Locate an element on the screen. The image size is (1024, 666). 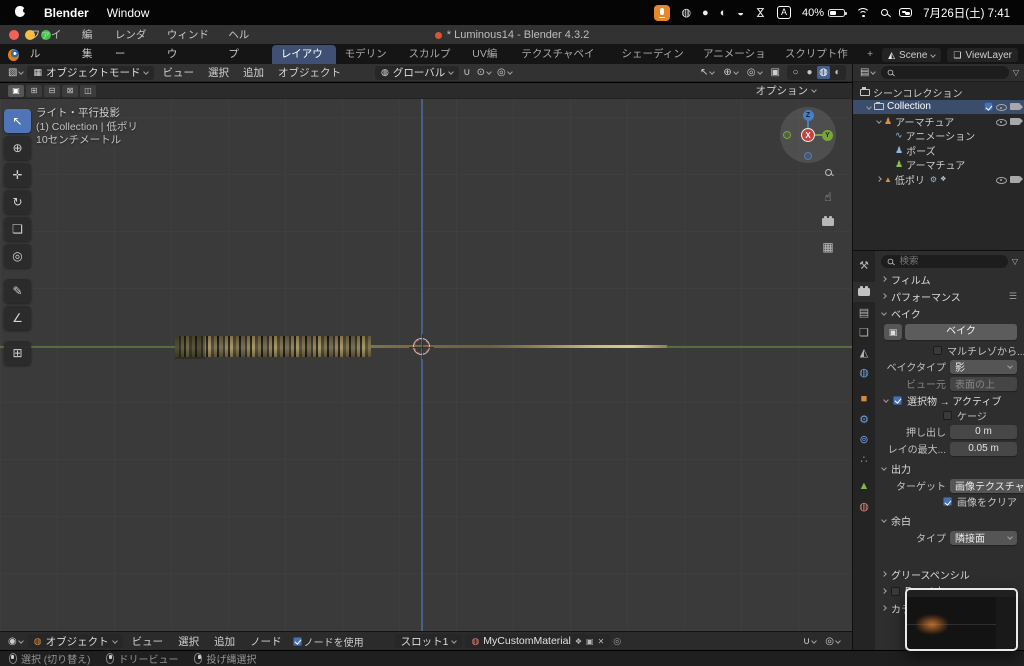
battery-indicator: 40% is located at coordinates (825, 13).